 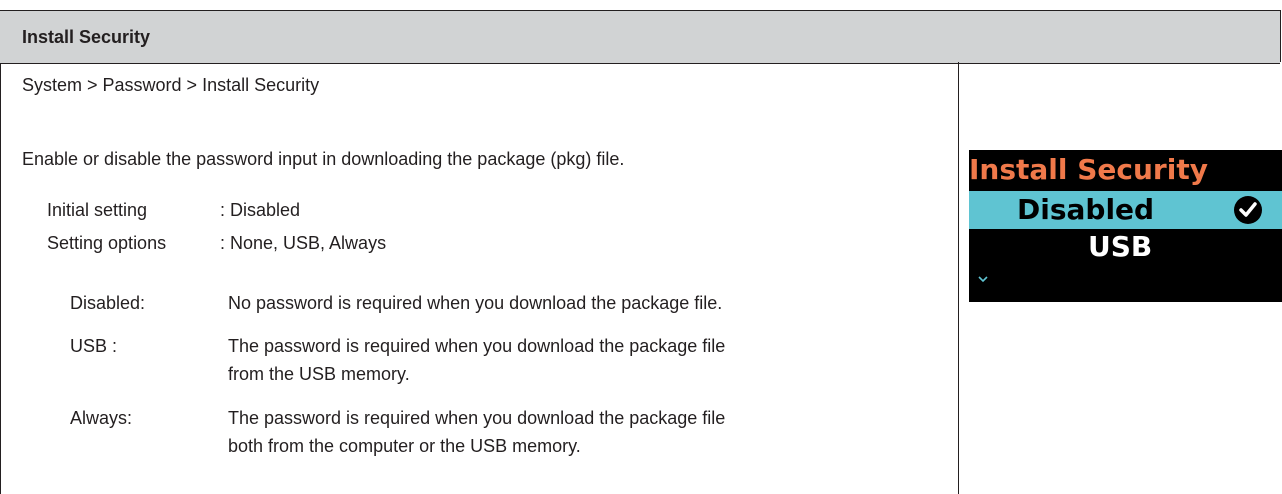 What do you see at coordinates (1086, 209) in the screenshot?
I see `device-selected-option: Disabled` at bounding box center [1086, 209].